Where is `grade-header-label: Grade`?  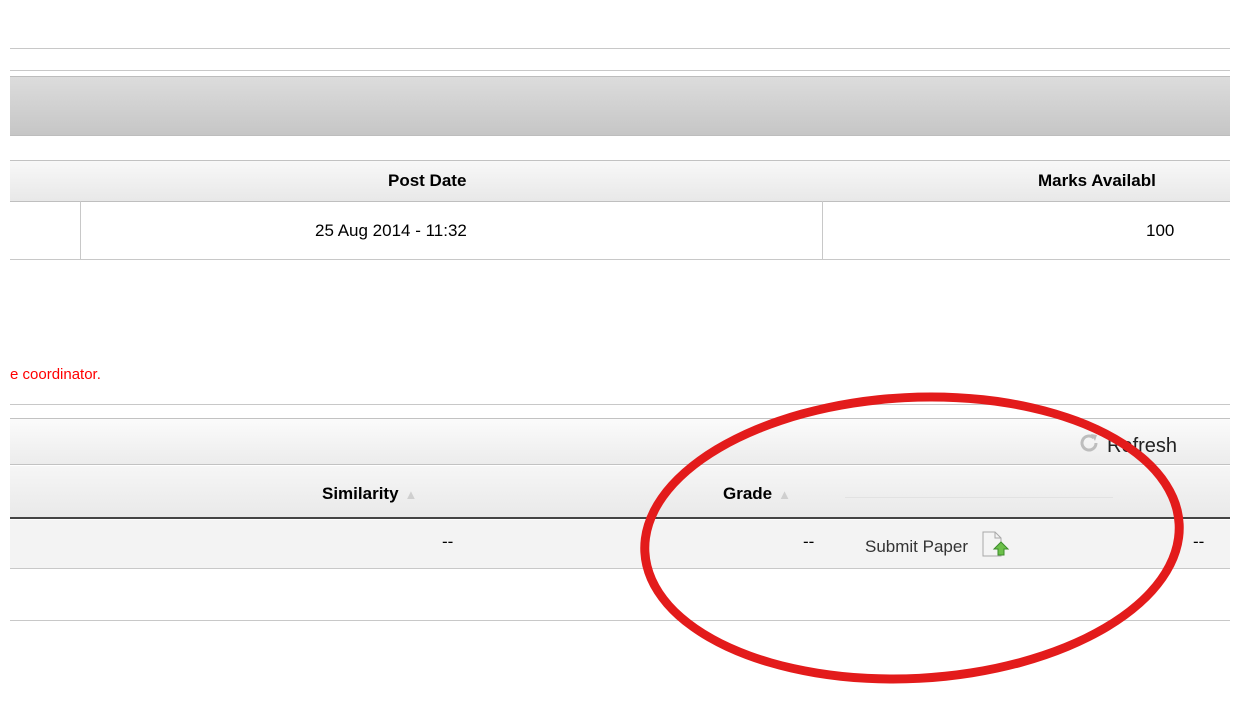
grade-header-label: Grade is located at coordinates (748, 493).